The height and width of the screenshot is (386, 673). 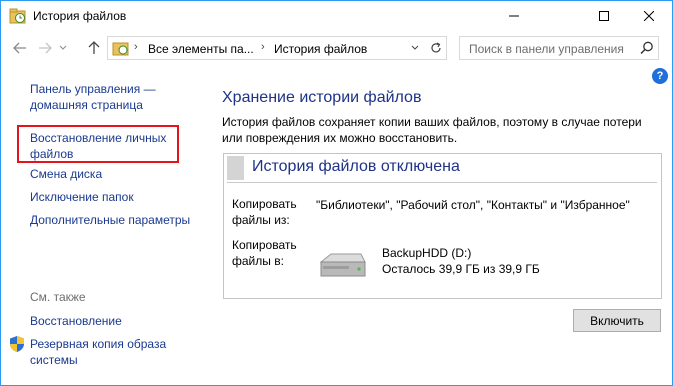 I want to click on refresh-button, so click(x=436, y=48).